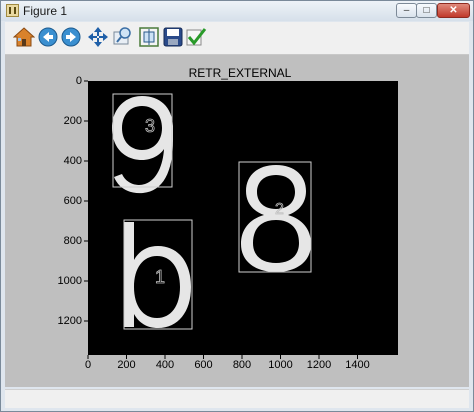 The width and height of the screenshot is (474, 412). What do you see at coordinates (69, 321) in the screenshot?
I see `y-tick-label: 1200` at bounding box center [69, 321].